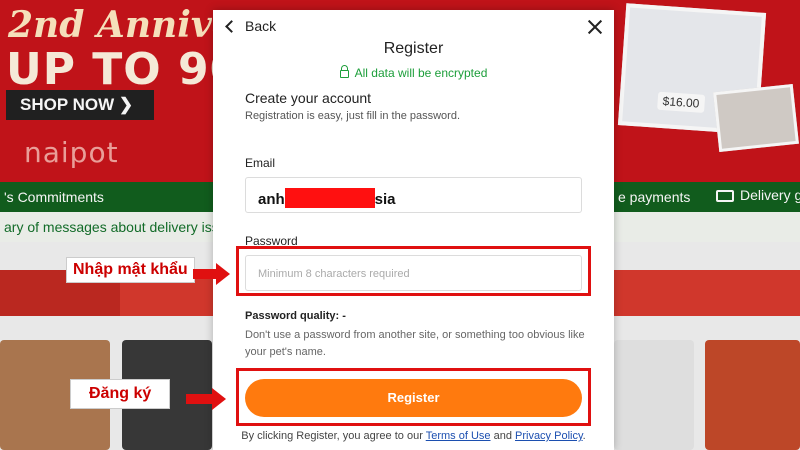 Image resolution: width=800 pixels, height=450 pixels. Describe the element at coordinates (260, 163) in the screenshot. I see `email-label: Email` at that location.